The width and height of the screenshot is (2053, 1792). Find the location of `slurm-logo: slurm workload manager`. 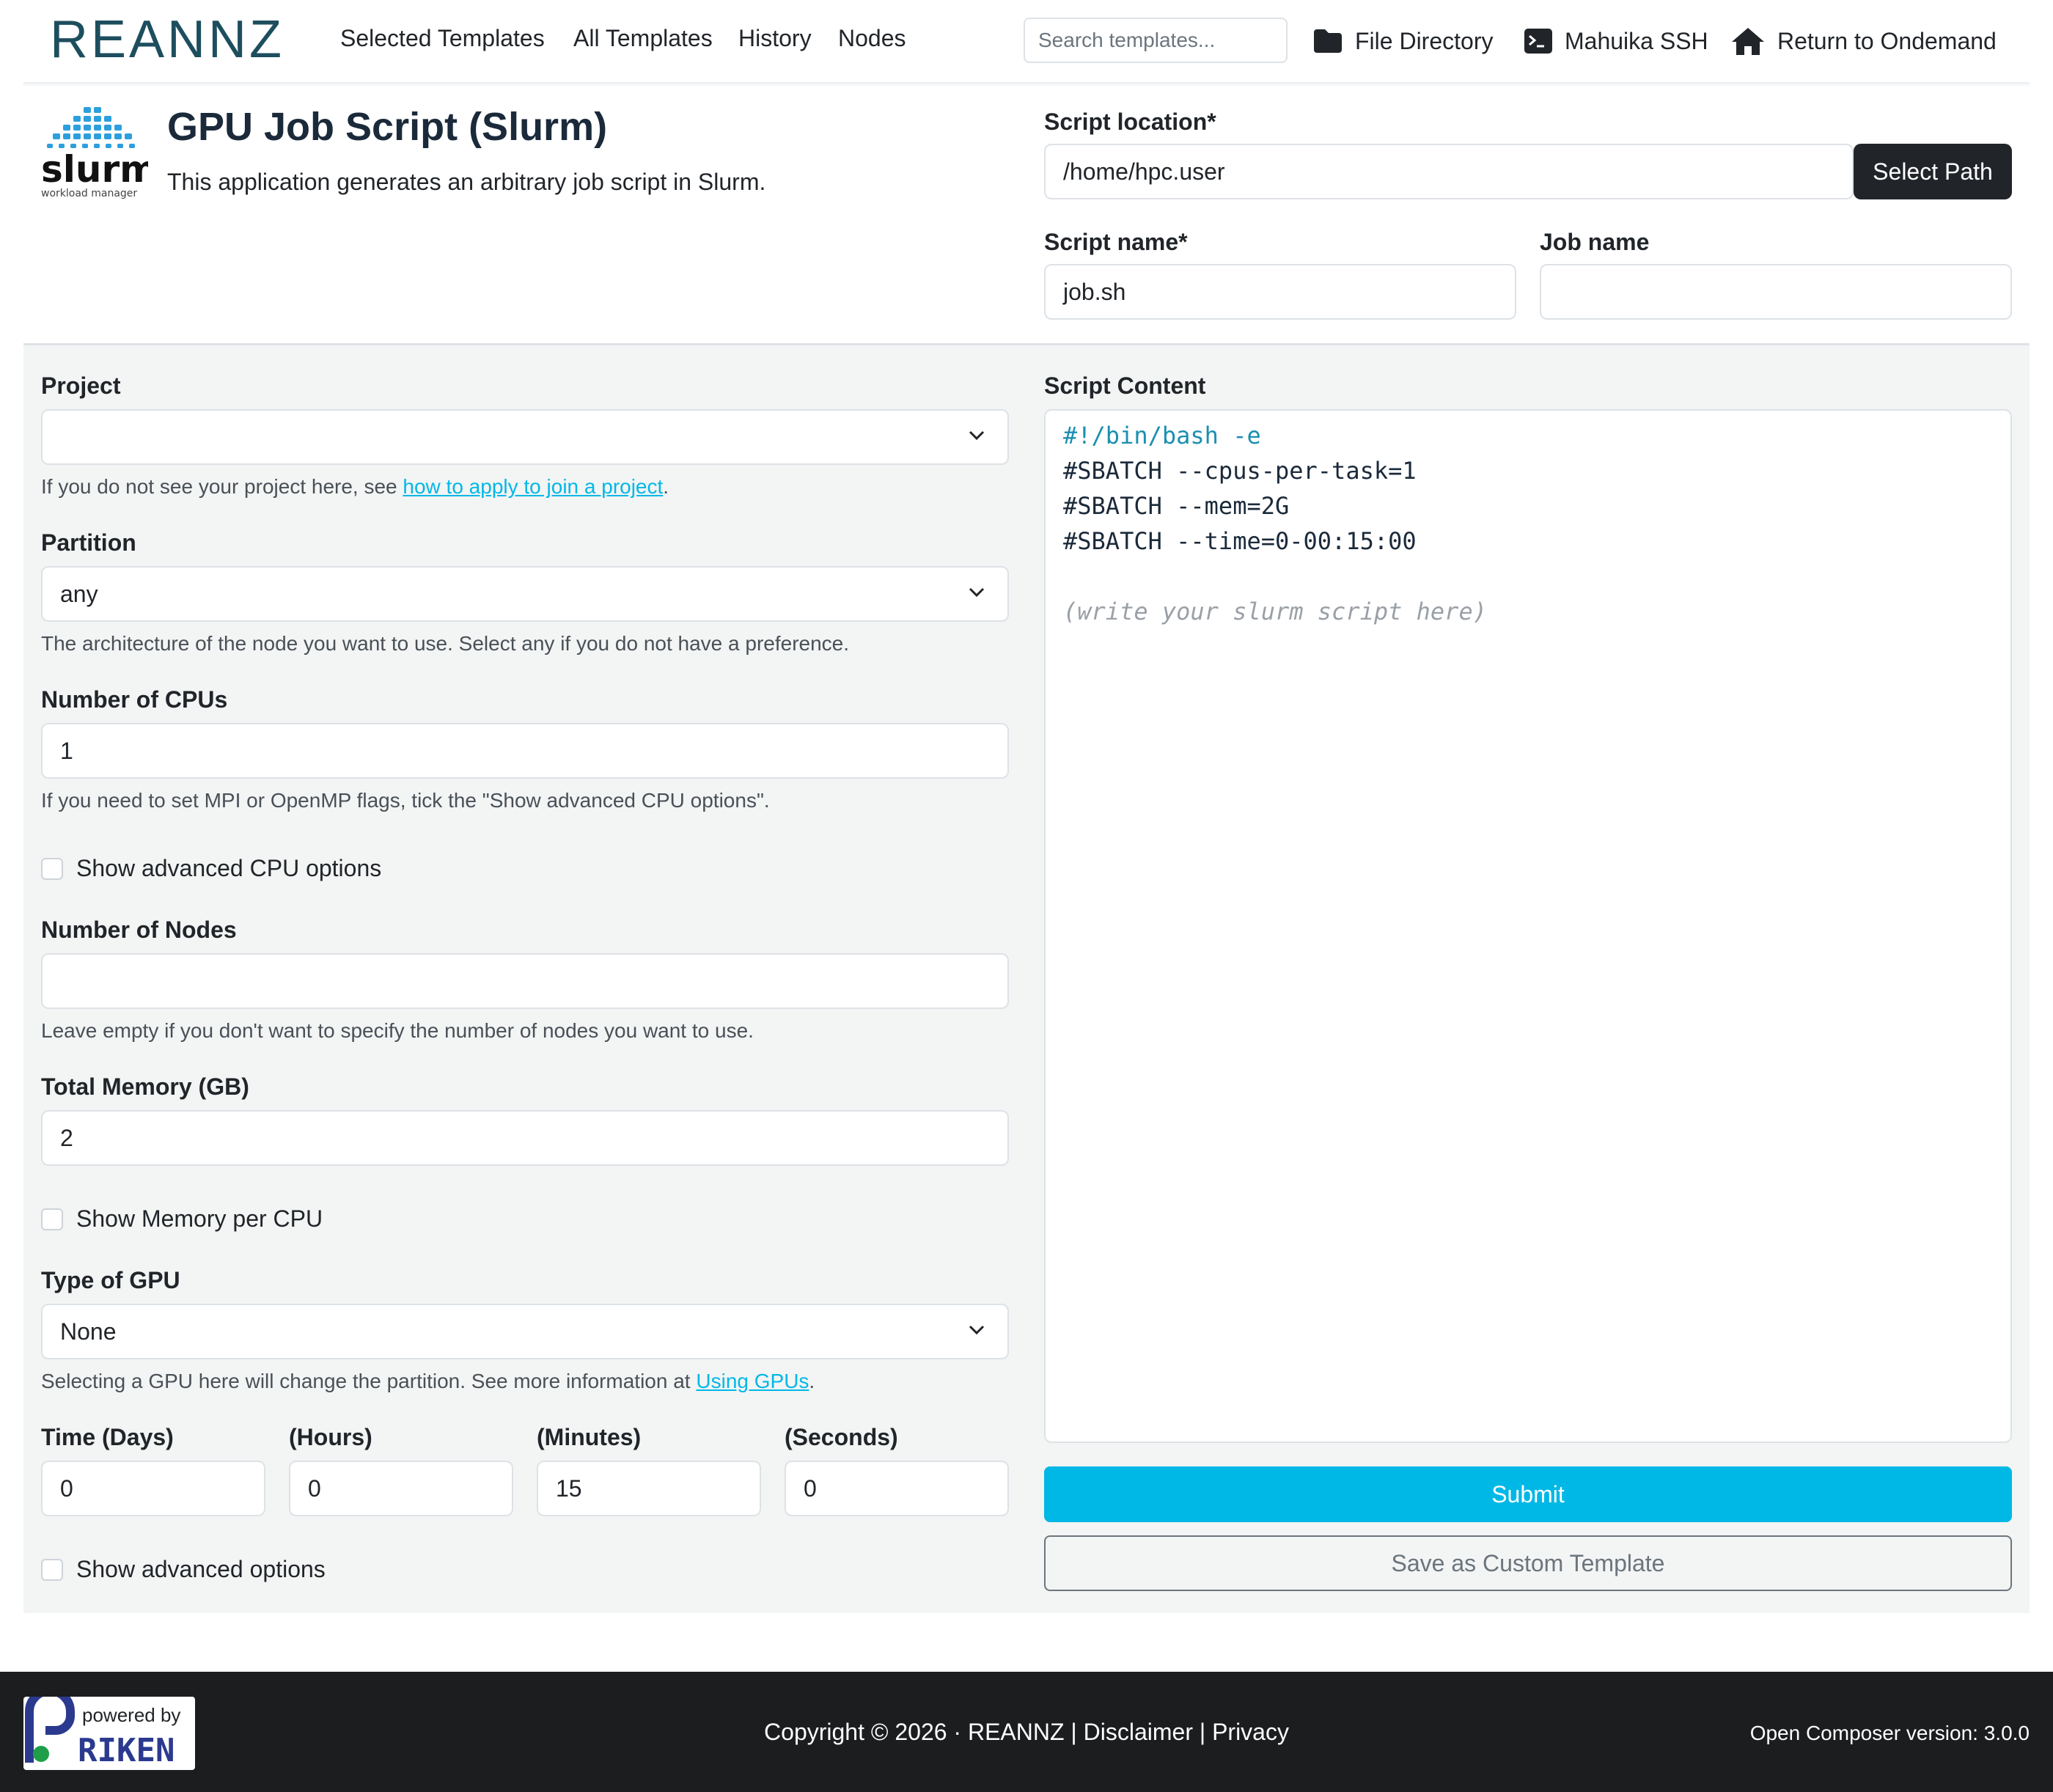

slurm-logo: slurm workload manager is located at coordinates (98, 154).